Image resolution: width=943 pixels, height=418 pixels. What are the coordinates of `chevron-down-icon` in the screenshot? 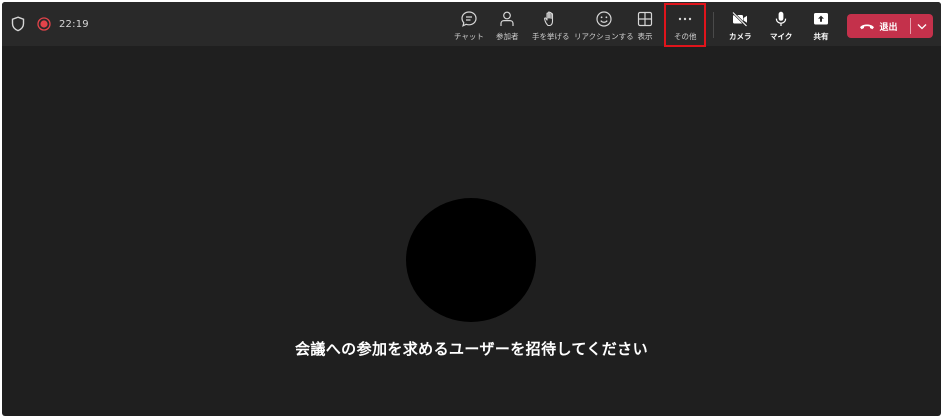 It's located at (922, 26).